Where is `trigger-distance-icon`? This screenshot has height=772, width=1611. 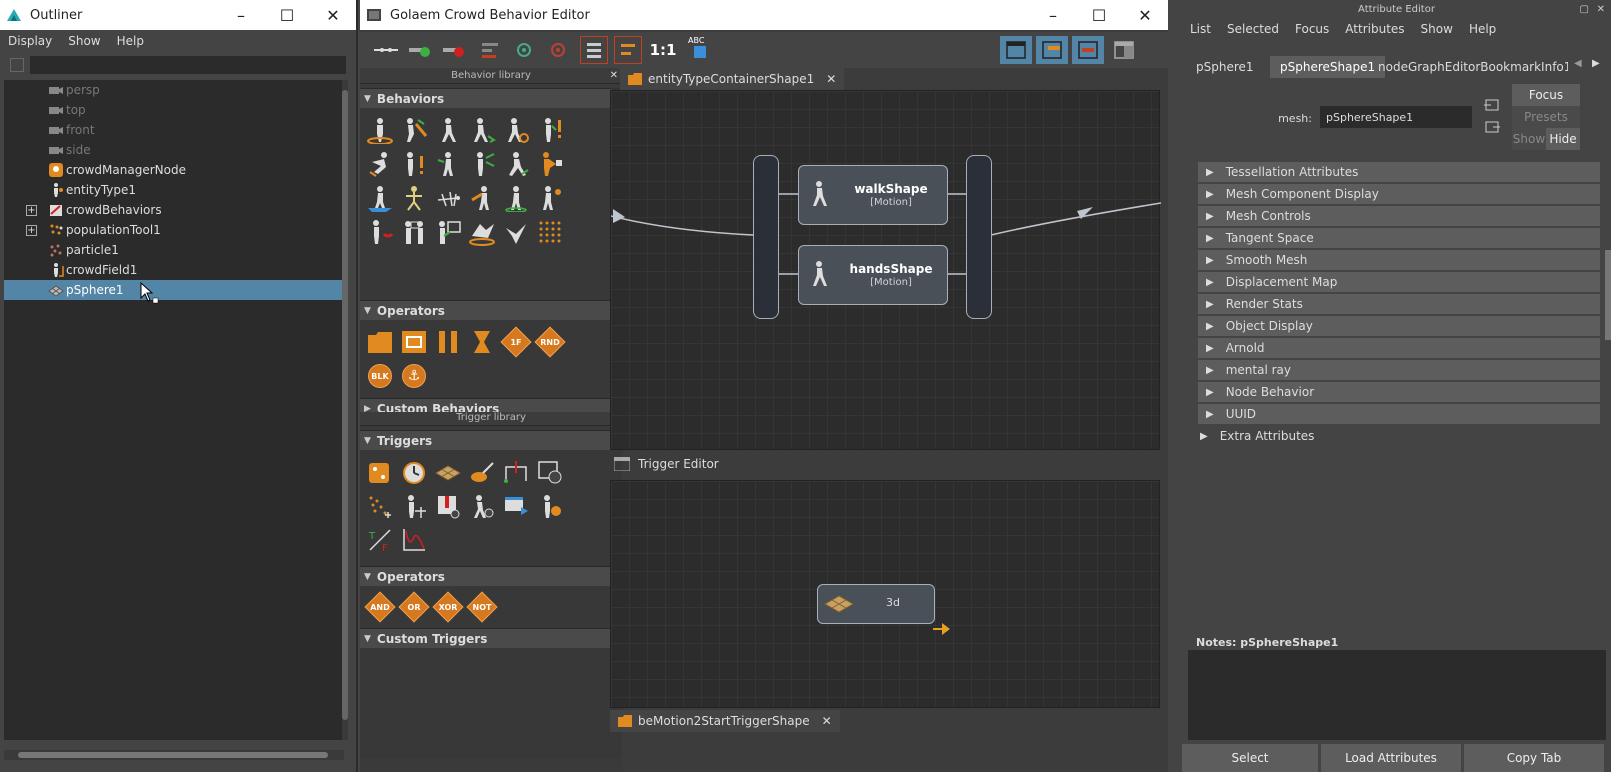
trigger-distance-icon is located at coordinates (414, 506).